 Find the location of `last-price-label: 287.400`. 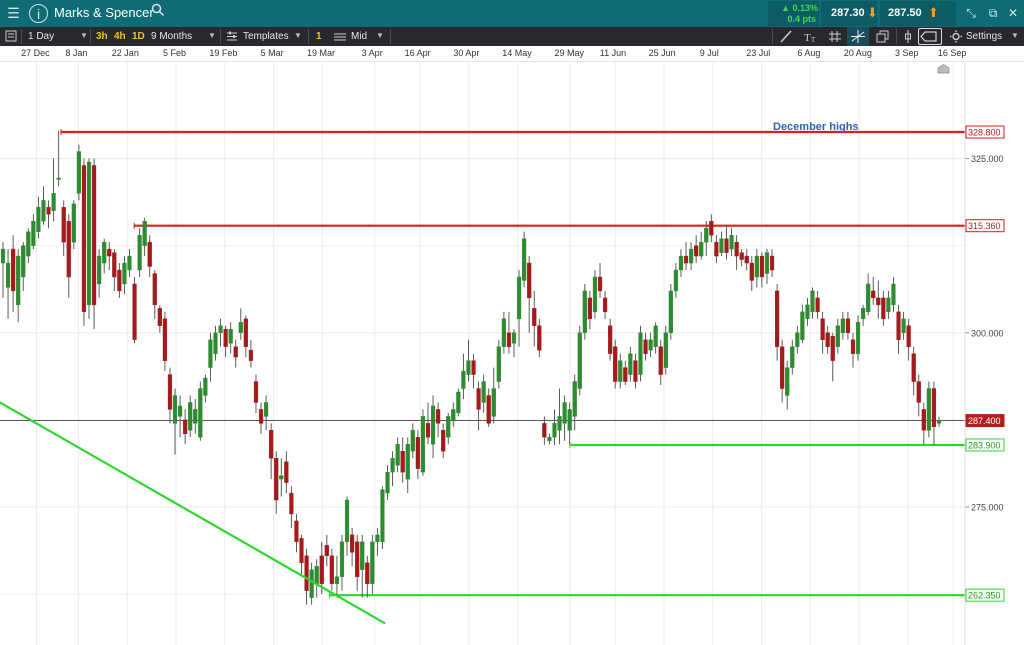

last-price-label: 287.400 is located at coordinates (984, 421).